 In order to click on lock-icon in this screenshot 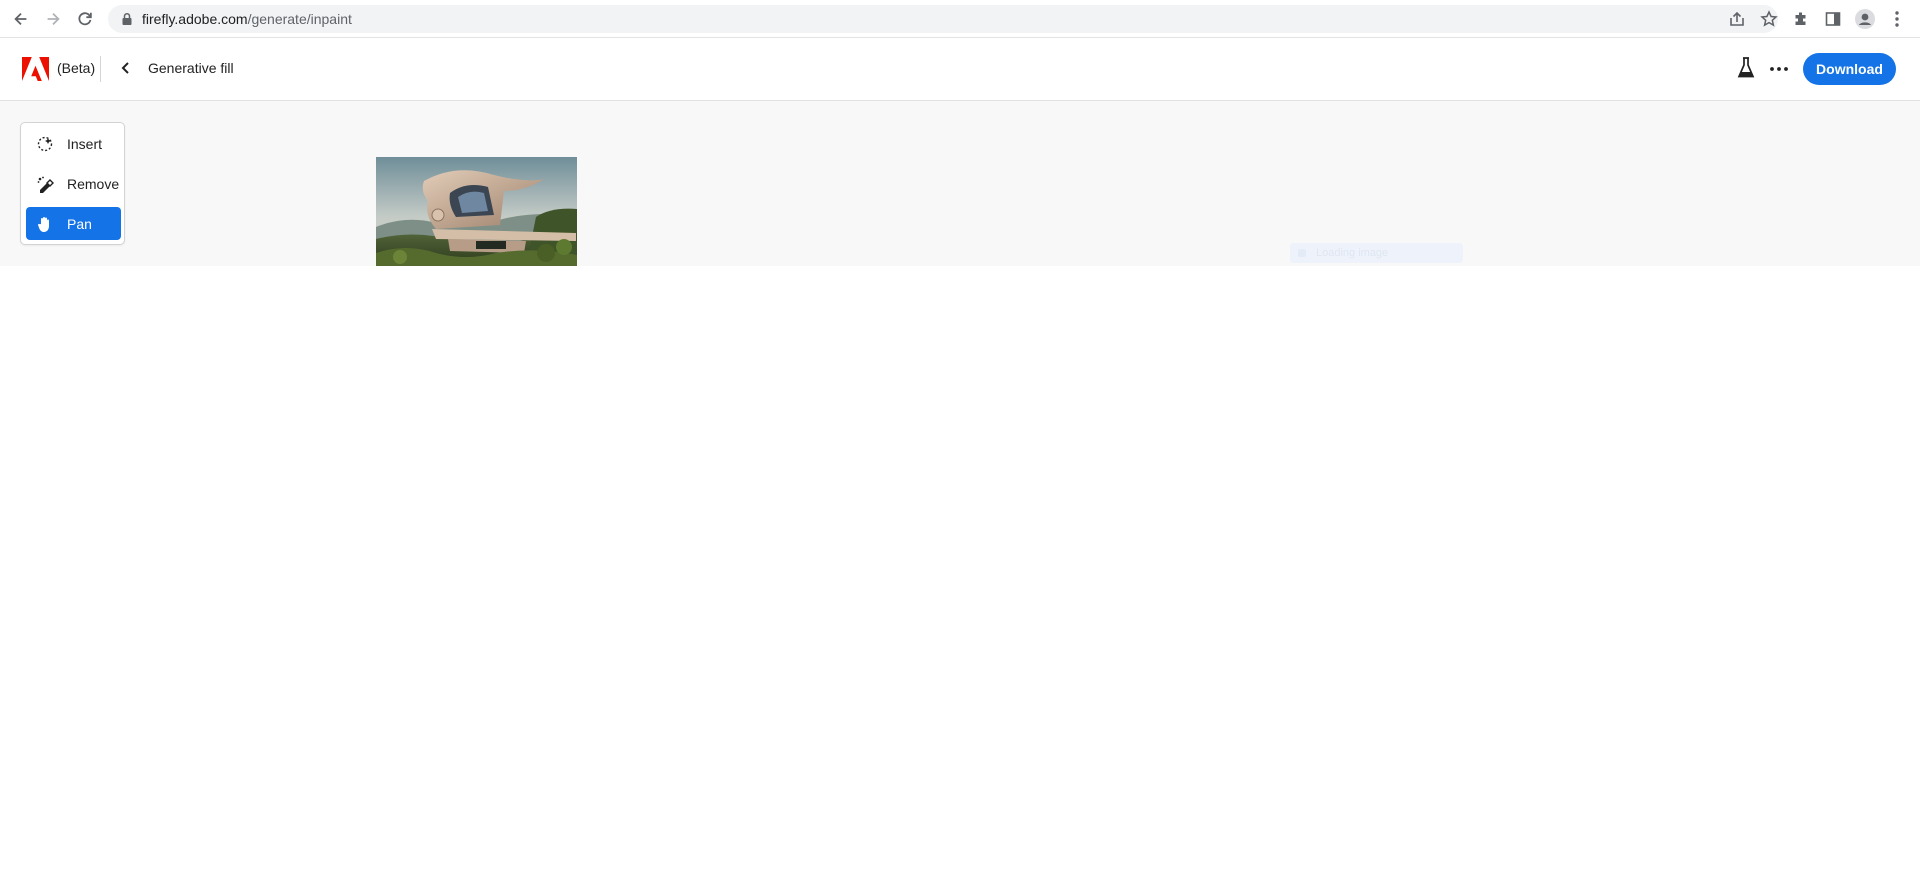, I will do `click(127, 18)`.